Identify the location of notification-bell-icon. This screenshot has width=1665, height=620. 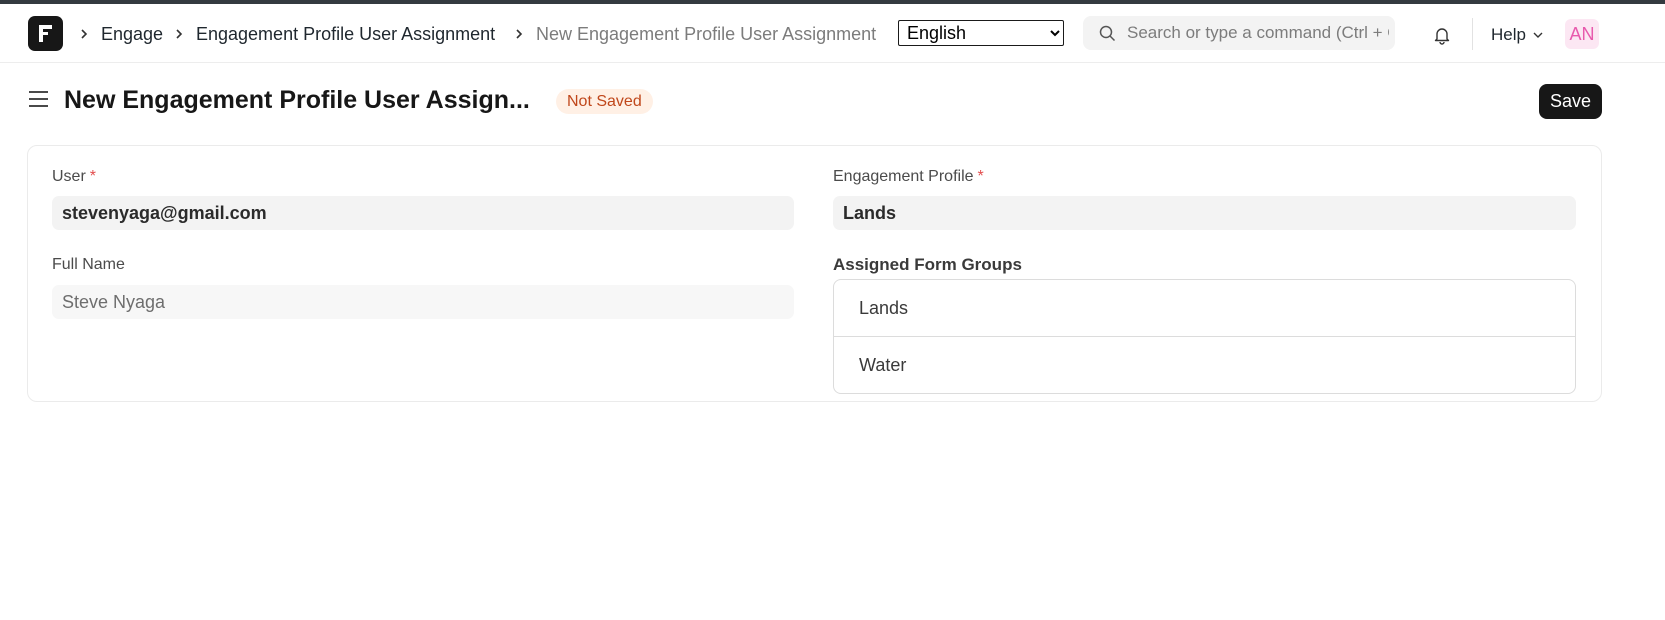
(1442, 35).